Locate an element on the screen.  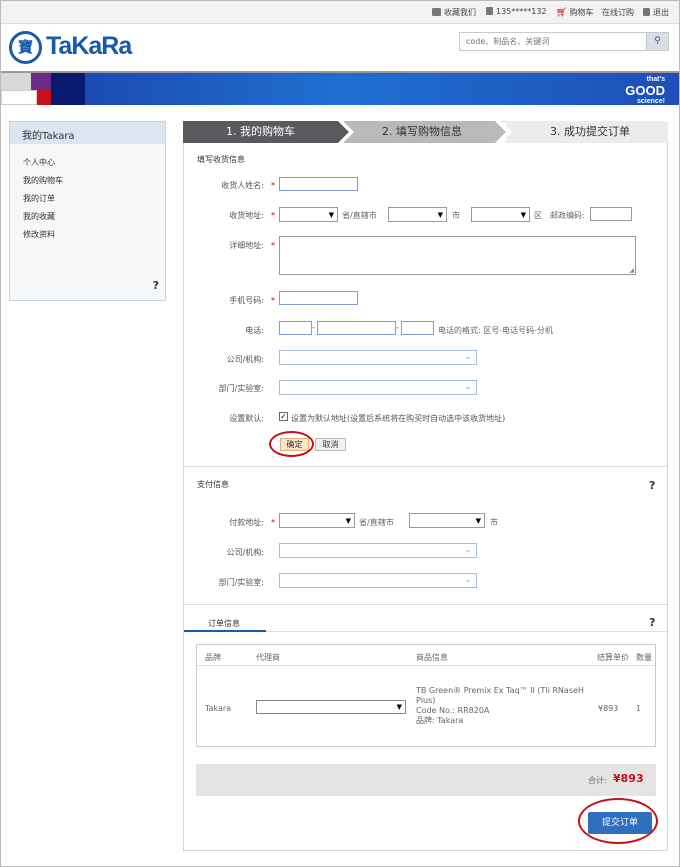
search-box: ⚲ is located at coordinates (564, 41).